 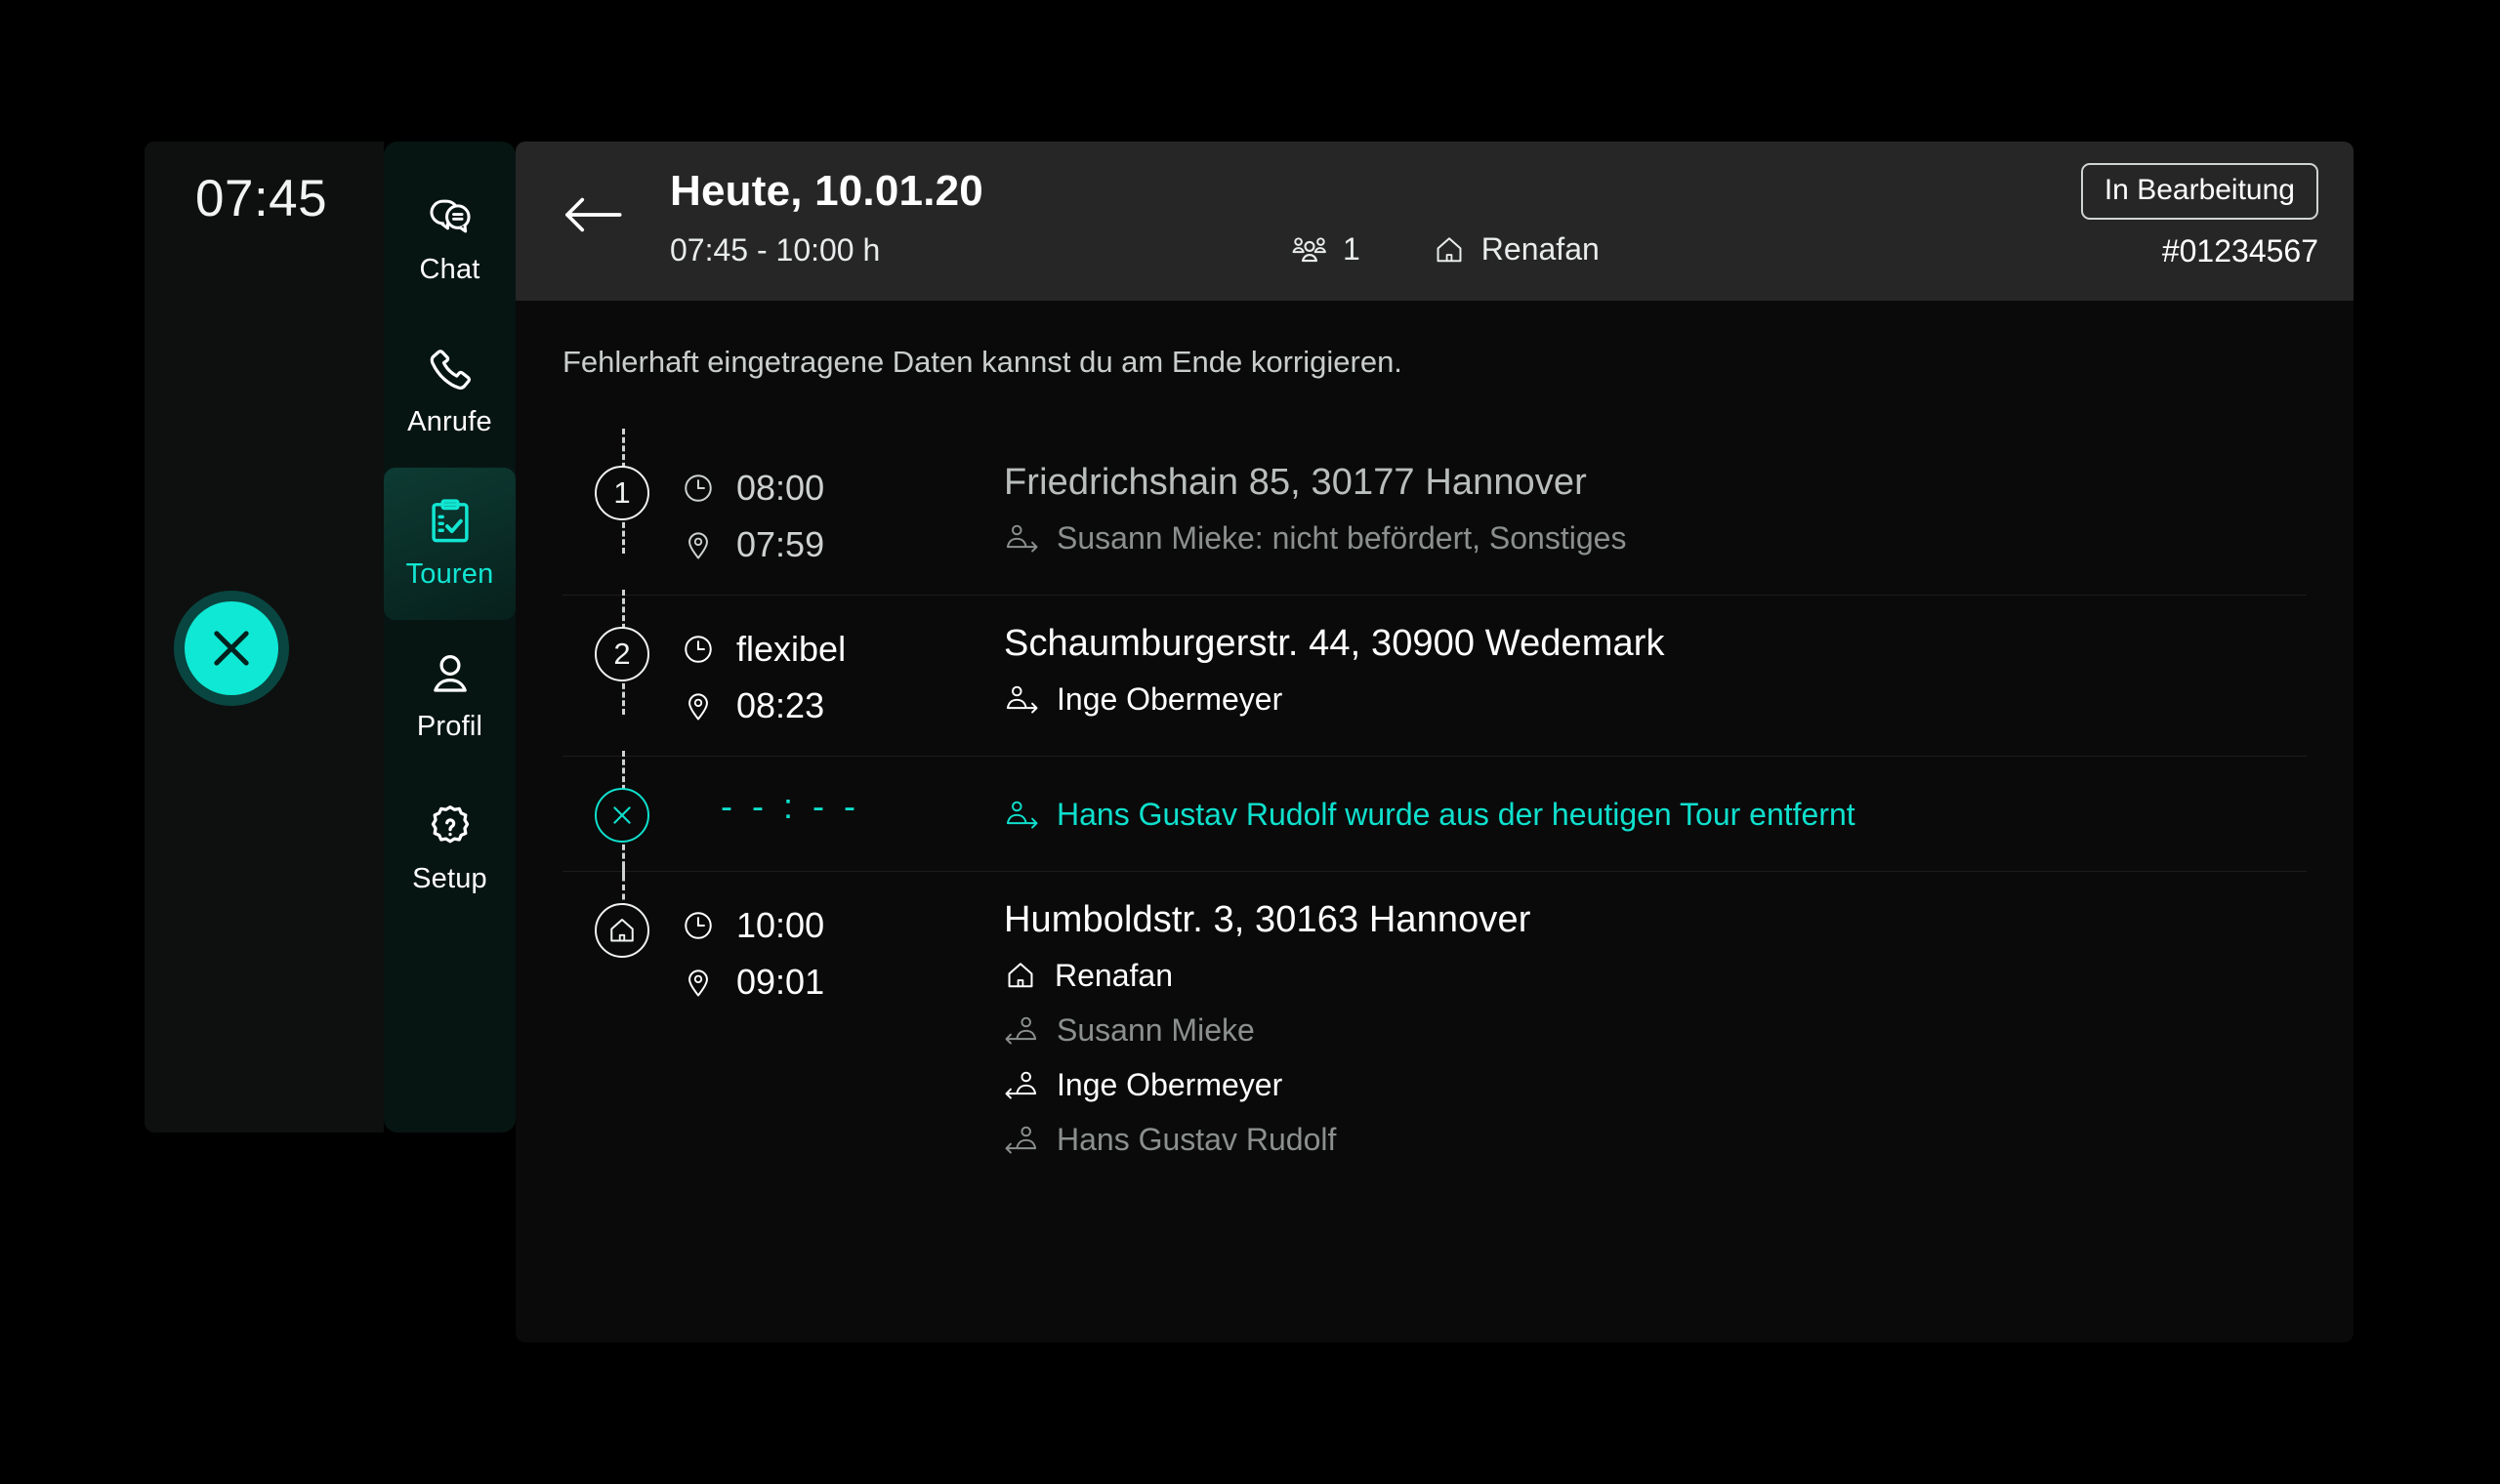 What do you see at coordinates (449, 879) in the screenshot?
I see `sidebar-item-label: Setup` at bounding box center [449, 879].